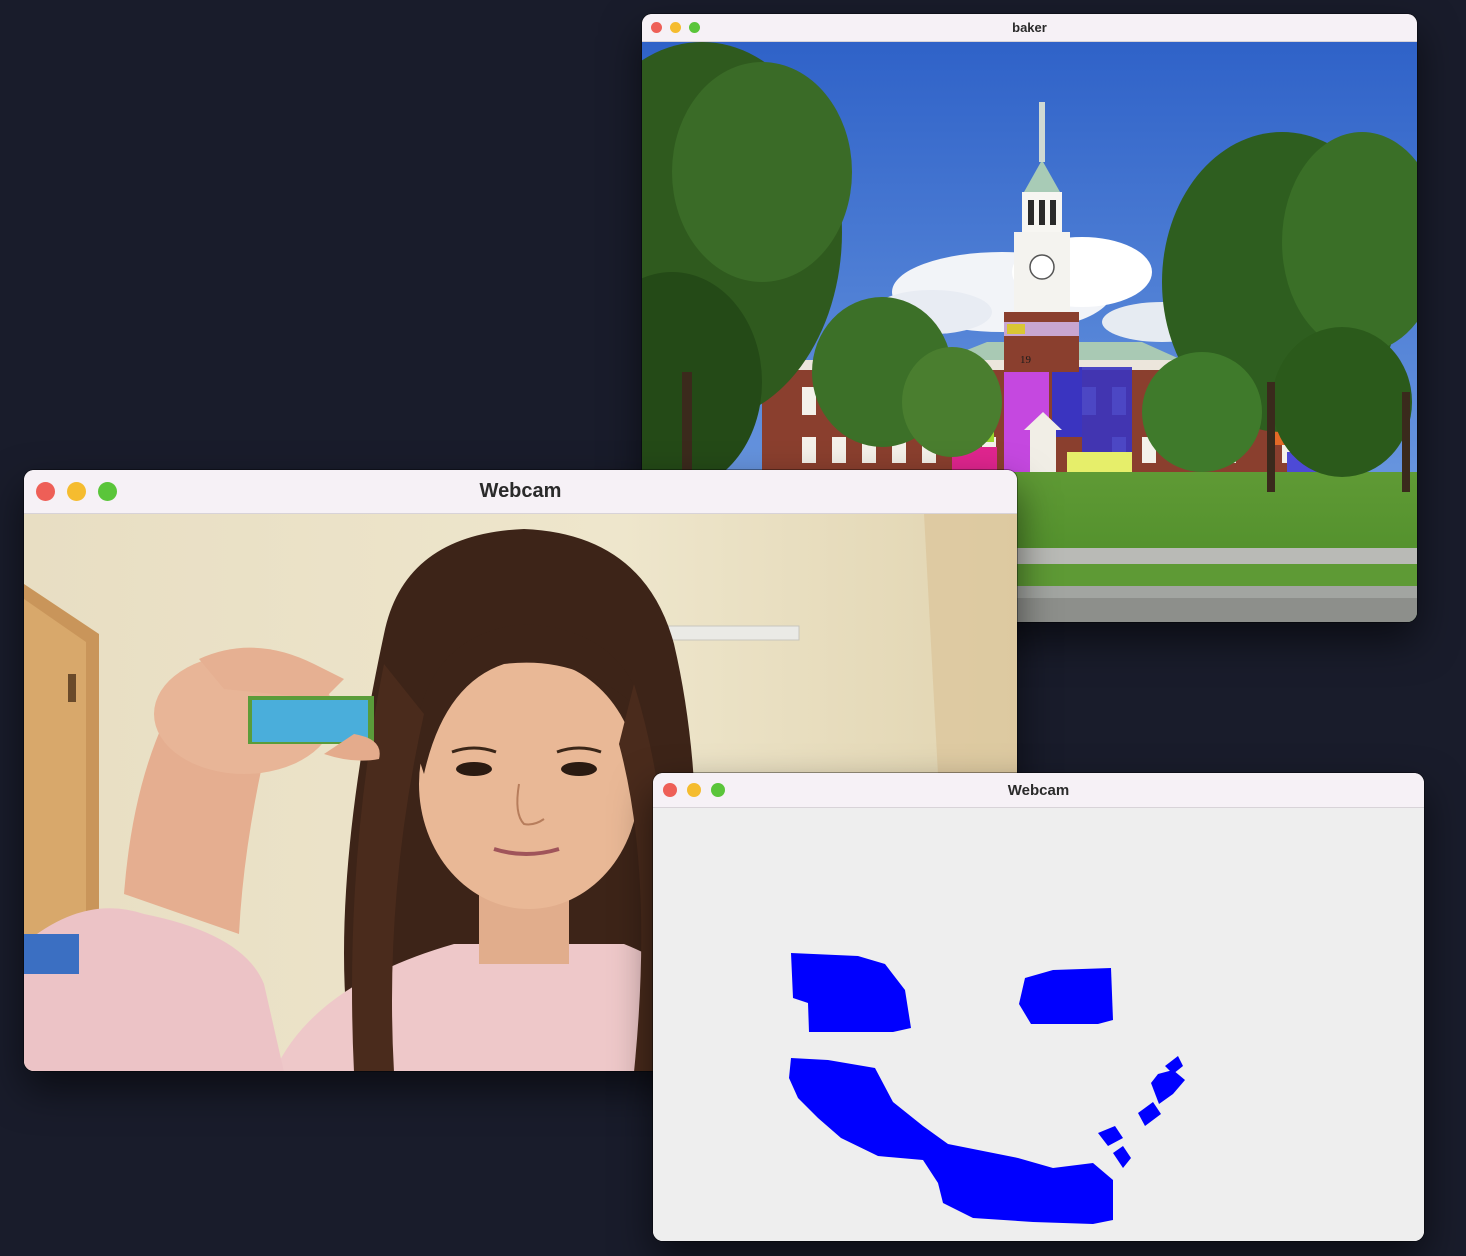 Image resolution: width=1466 pixels, height=1256 pixels. I want to click on mask-blob-right-eye, so click(1066, 996).